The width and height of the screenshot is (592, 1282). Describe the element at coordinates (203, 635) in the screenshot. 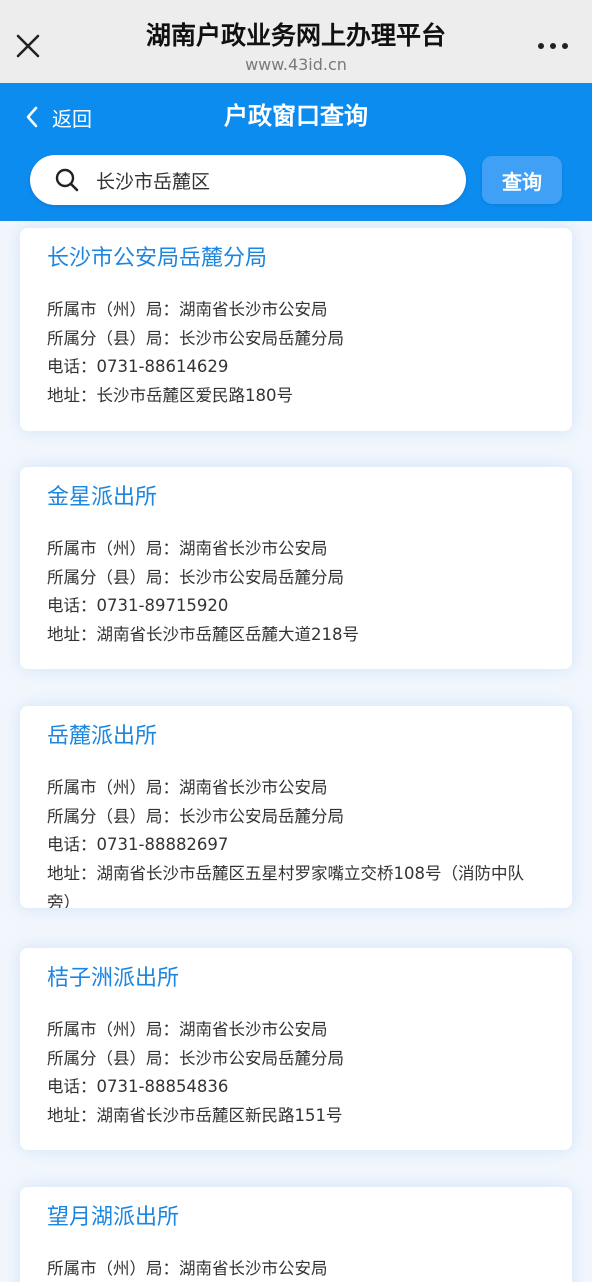

I see `address: 地址：湖南省长沙市岳麓区岳麓大道218号` at that location.